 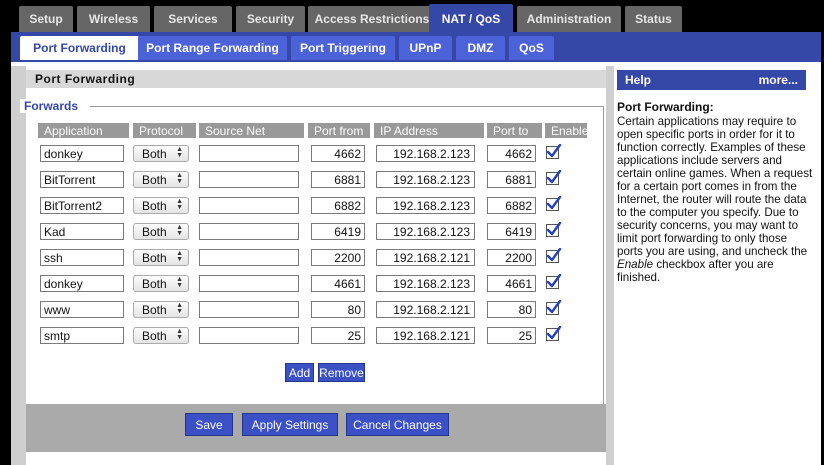 I want to click on tab-setup: Setup, so click(x=46, y=19).